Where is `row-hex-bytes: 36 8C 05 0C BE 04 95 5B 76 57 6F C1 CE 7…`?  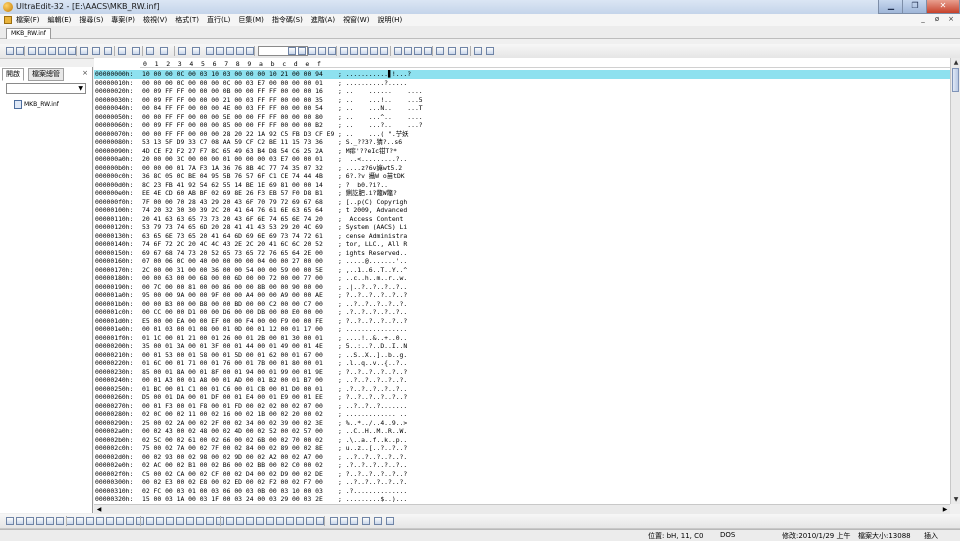 row-hex-bytes: 36 8C 05 0C BE 04 95 5B 76 57 6F C1 CE 7… is located at coordinates (232, 176).